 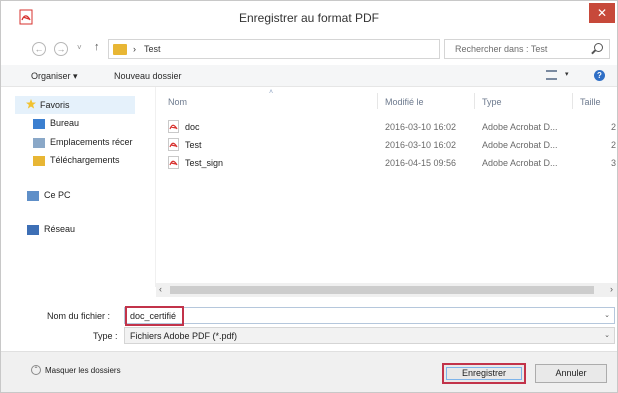 What do you see at coordinates (599, 75) in the screenshot?
I see `help-icon: ?` at bounding box center [599, 75].